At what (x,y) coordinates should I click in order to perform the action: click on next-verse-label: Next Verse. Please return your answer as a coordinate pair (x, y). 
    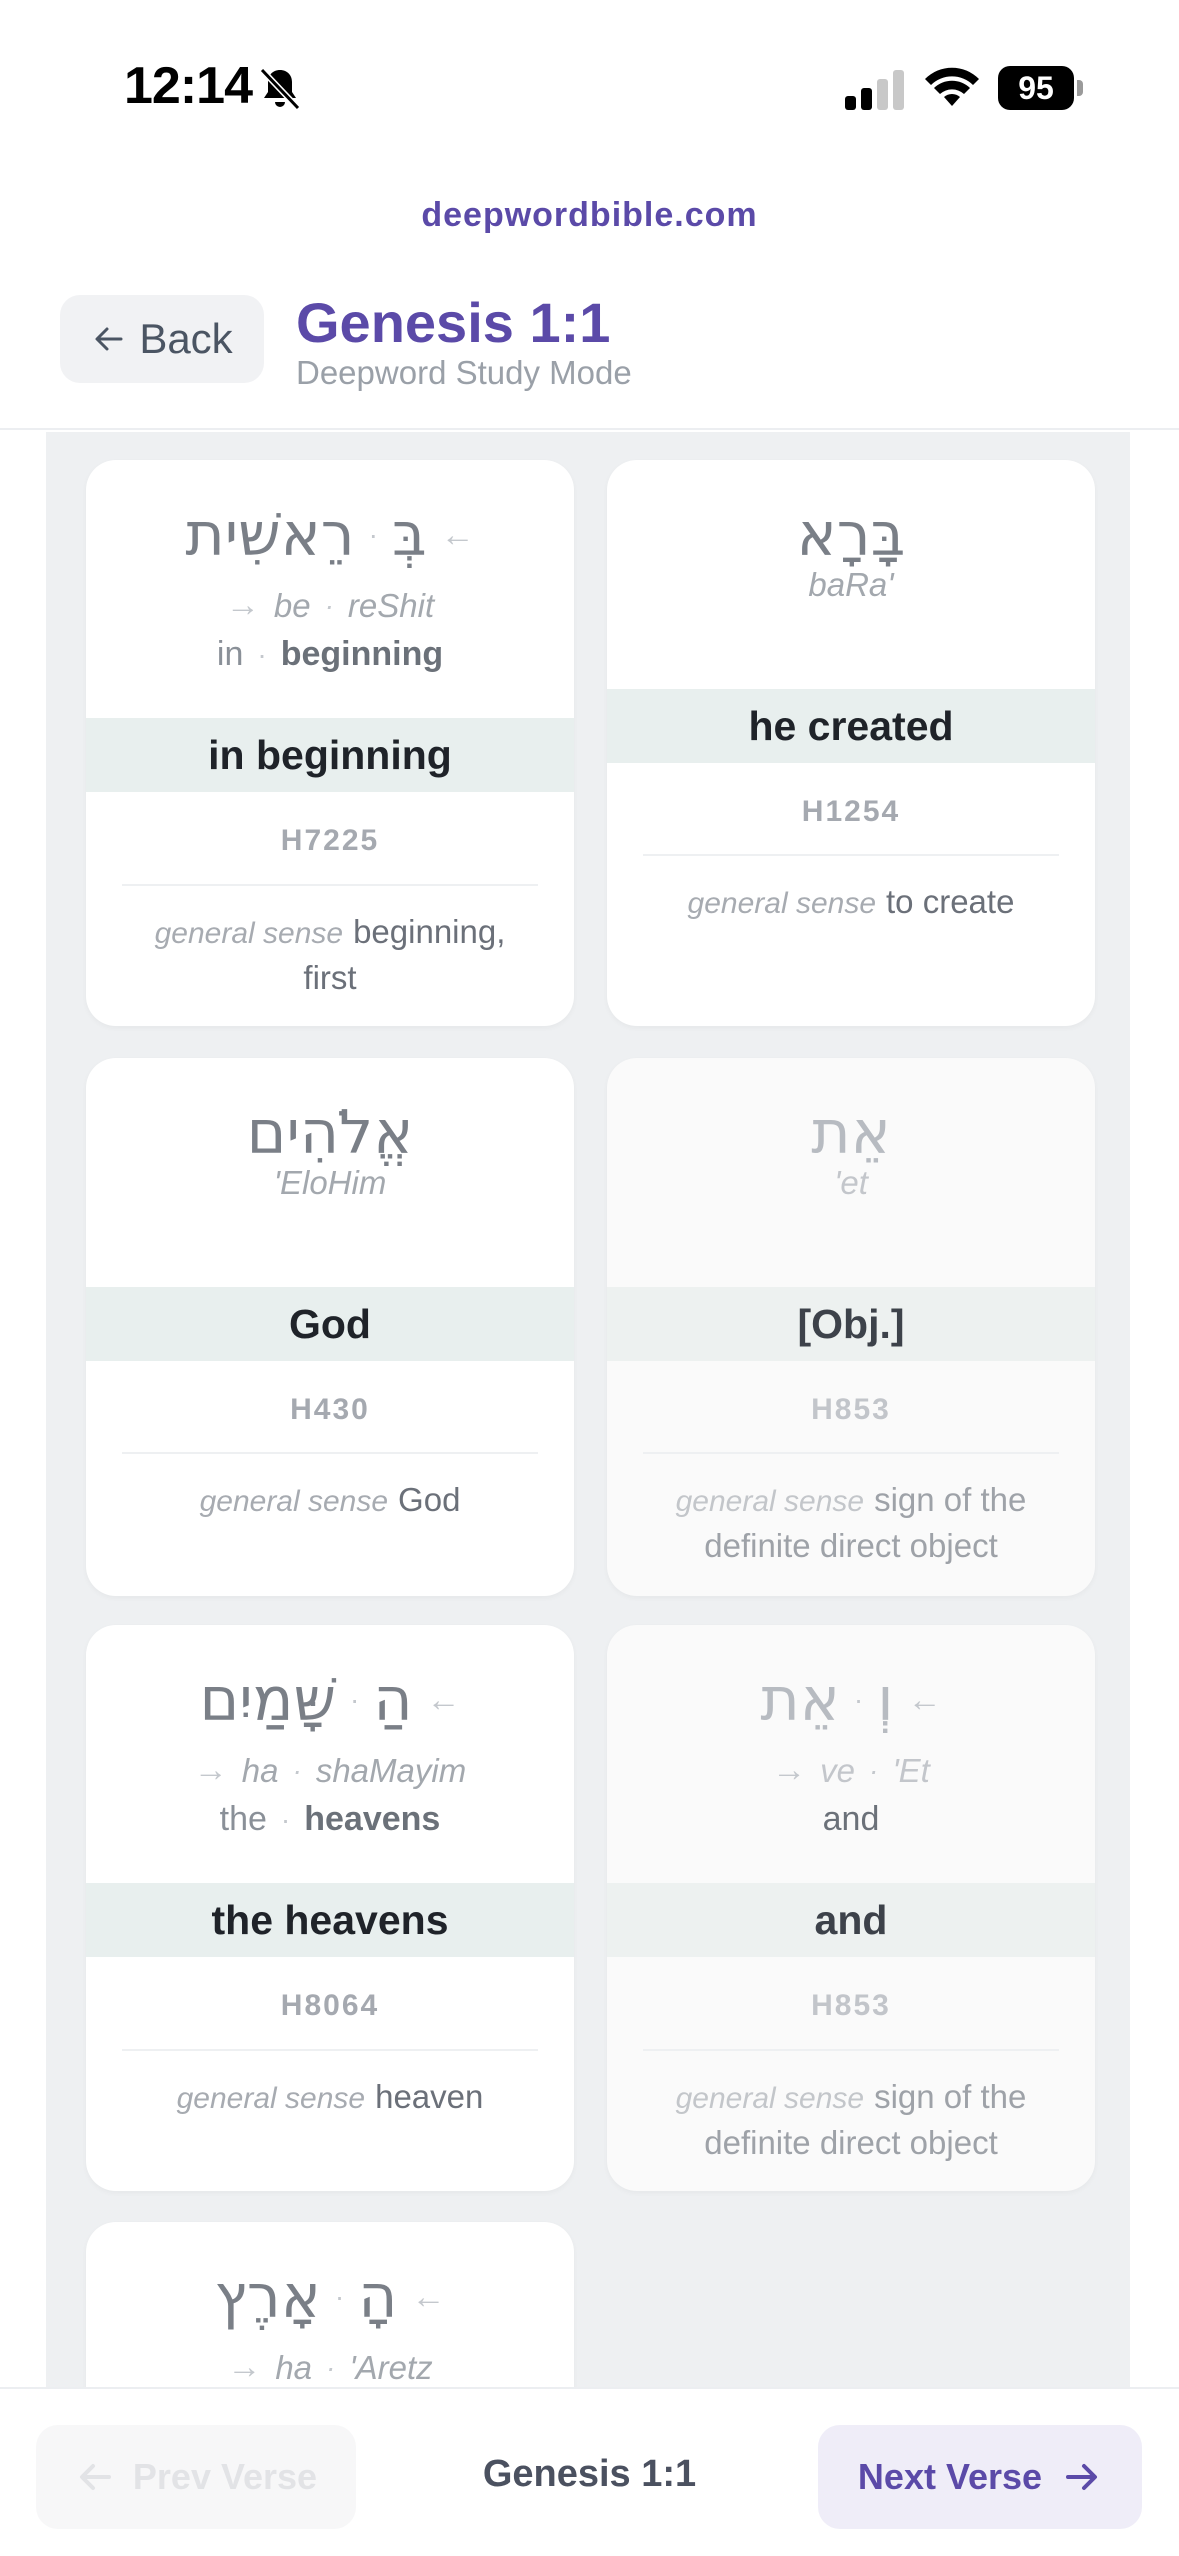
    Looking at the image, I should click on (950, 2476).